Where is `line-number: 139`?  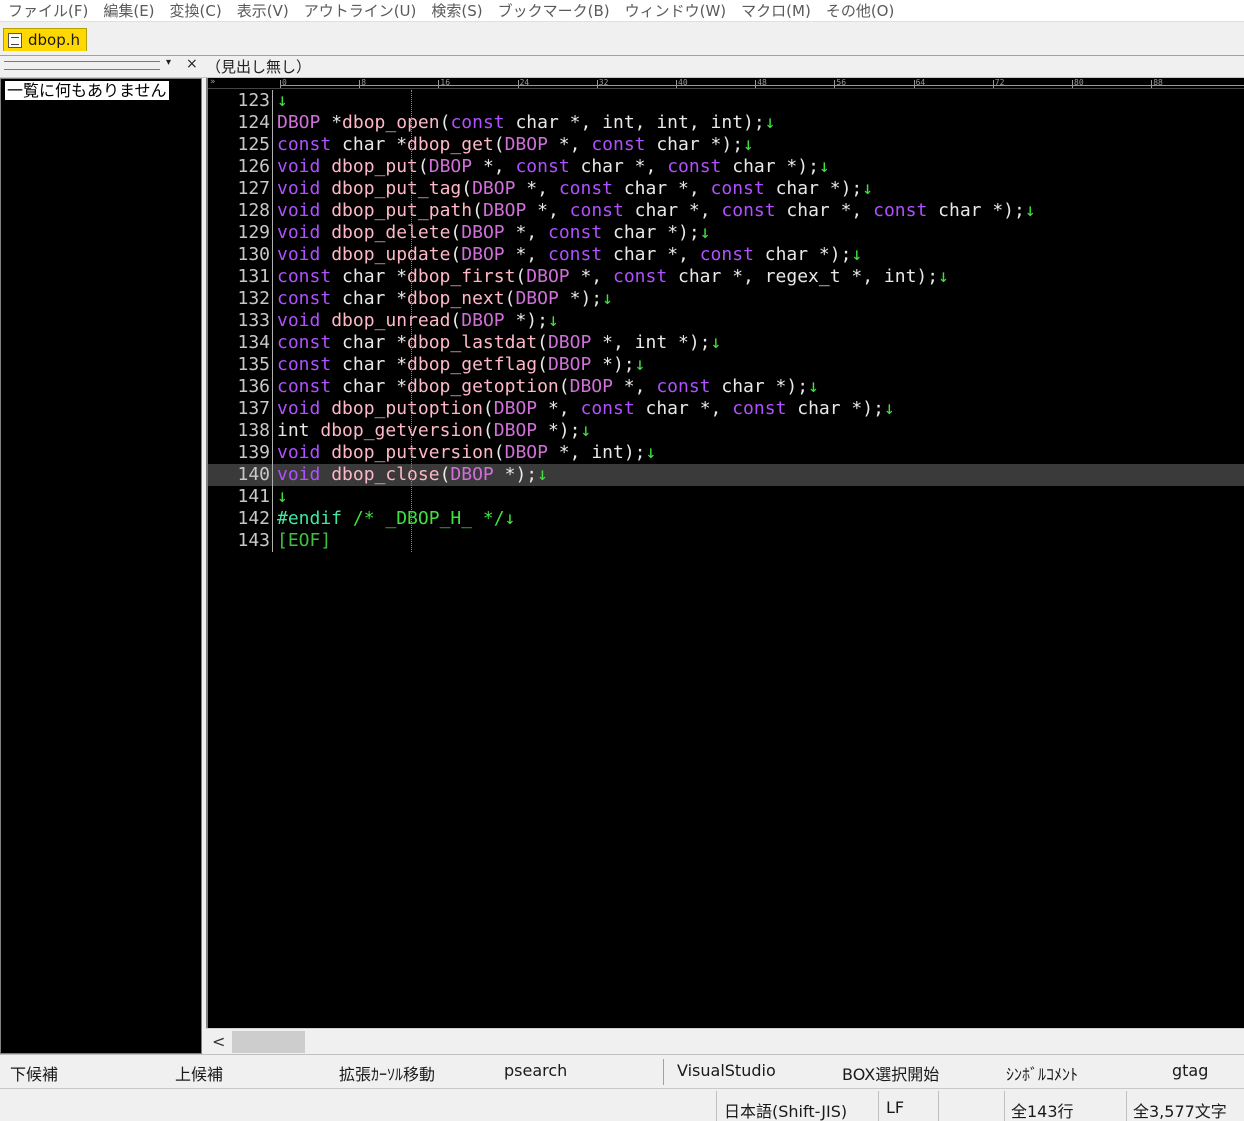 line-number: 139 is located at coordinates (253, 452).